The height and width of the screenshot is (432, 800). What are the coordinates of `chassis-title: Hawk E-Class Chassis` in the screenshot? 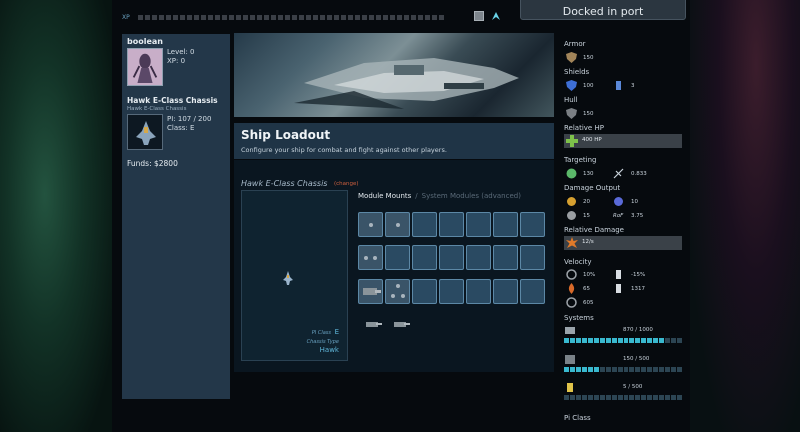 It's located at (172, 100).